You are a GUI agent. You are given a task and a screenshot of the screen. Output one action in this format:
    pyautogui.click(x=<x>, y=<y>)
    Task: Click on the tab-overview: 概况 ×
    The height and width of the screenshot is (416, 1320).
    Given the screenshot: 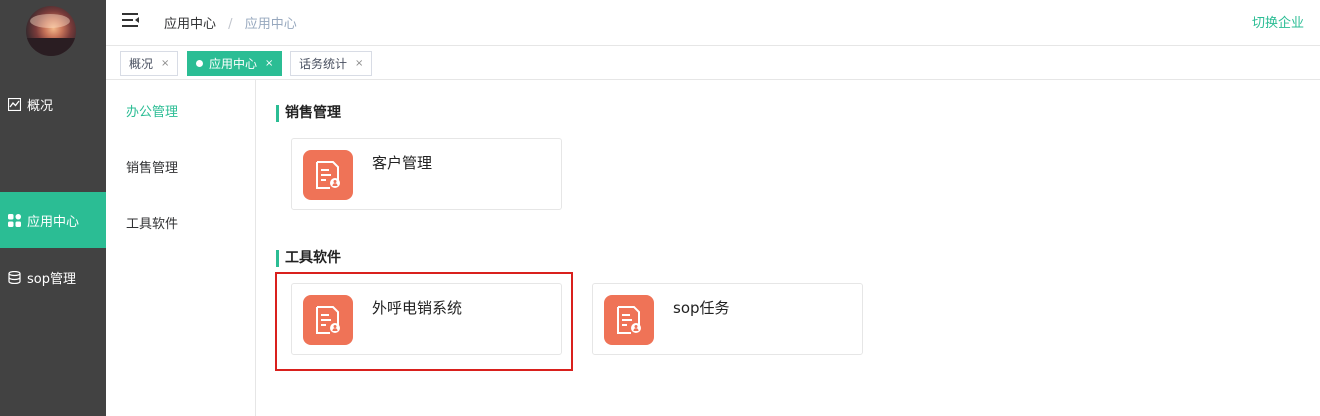 What is the action you would take?
    pyautogui.click(x=149, y=63)
    